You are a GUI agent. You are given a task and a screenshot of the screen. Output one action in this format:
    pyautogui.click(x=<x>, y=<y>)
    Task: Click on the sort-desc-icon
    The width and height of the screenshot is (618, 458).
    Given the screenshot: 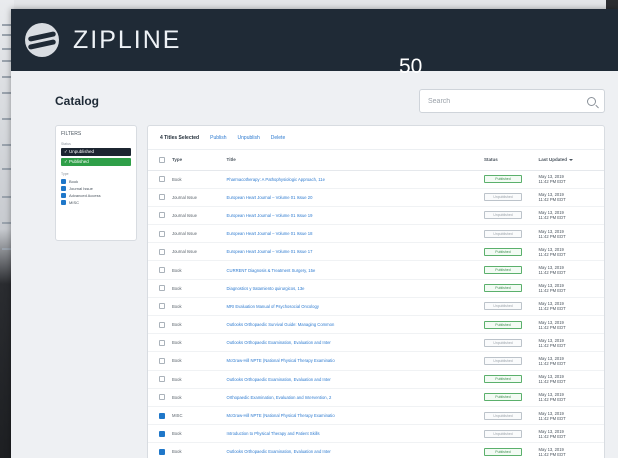 What is the action you would take?
    pyautogui.click(x=571, y=160)
    